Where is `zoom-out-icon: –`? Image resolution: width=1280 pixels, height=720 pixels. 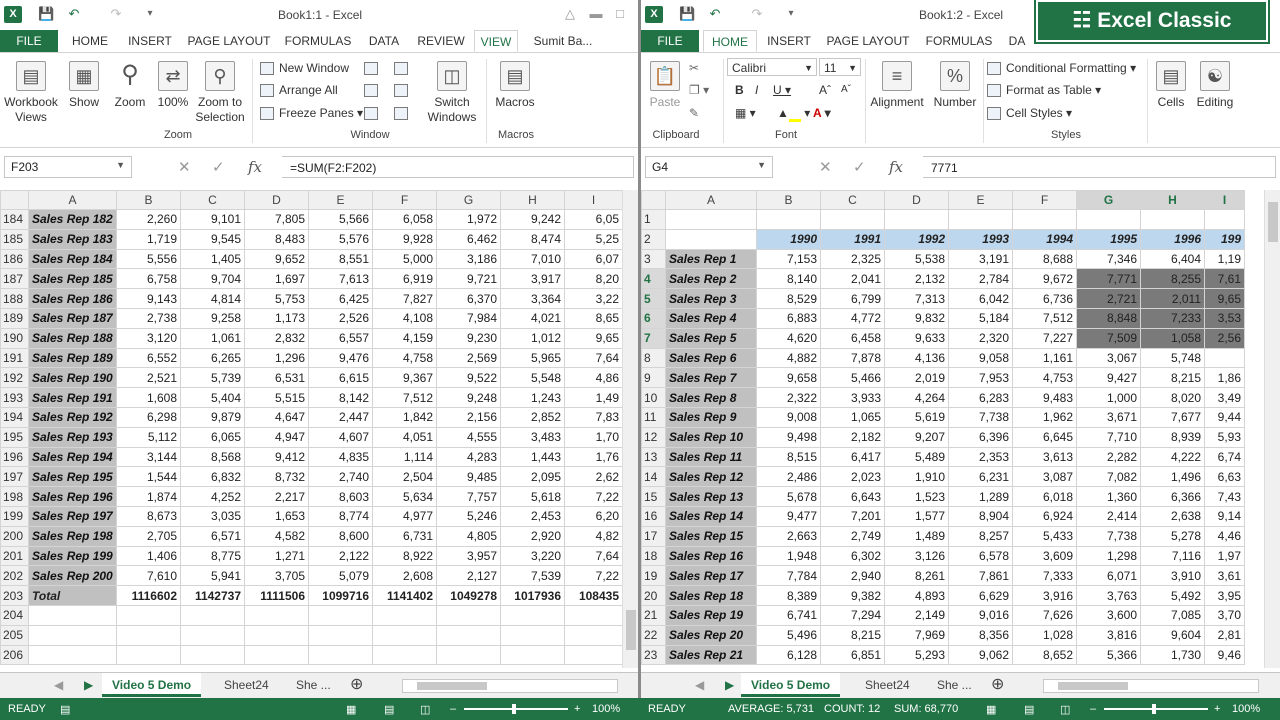 zoom-out-icon: – is located at coordinates (1093, 709).